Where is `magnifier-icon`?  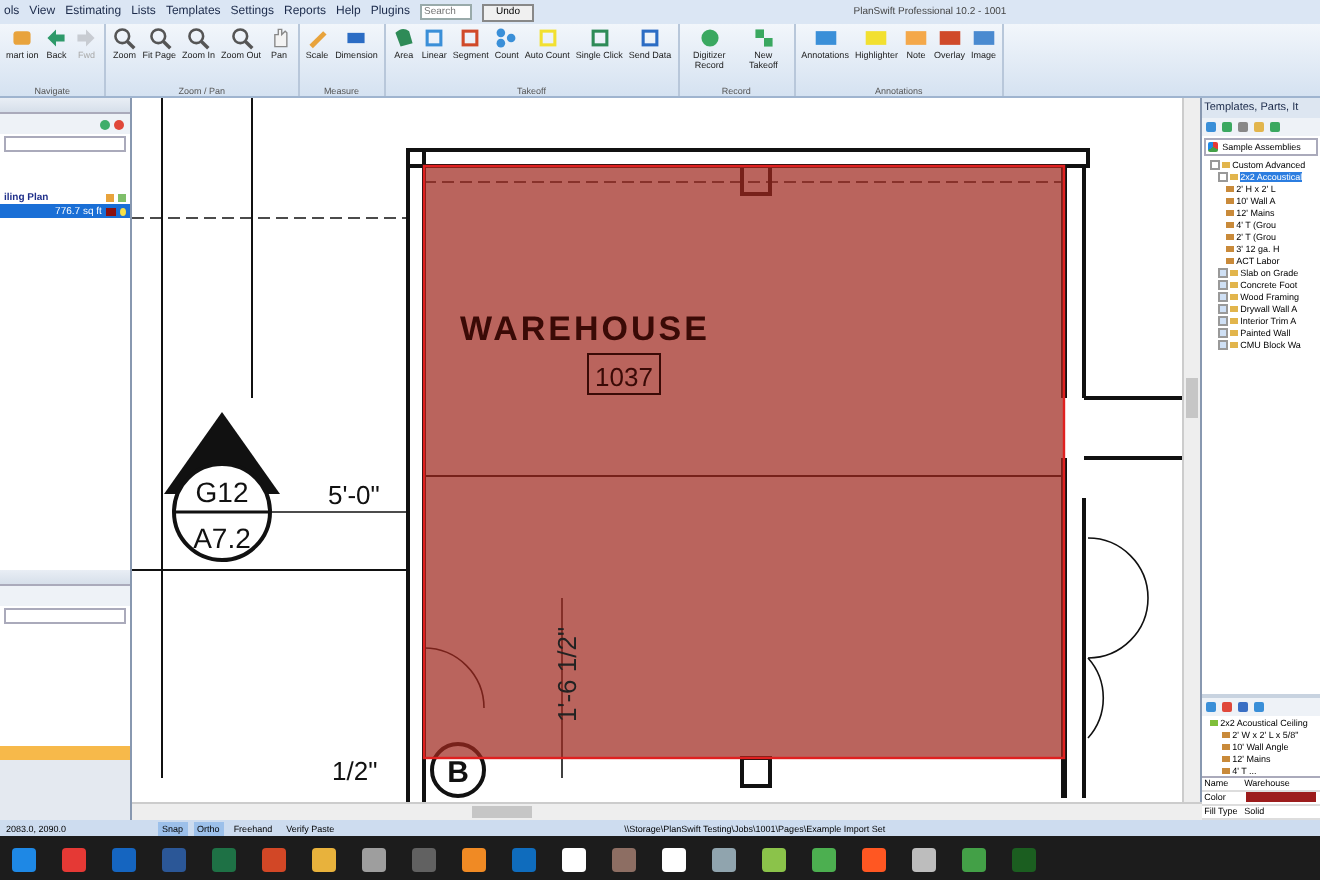 magnifier-icon is located at coordinates (124, 38).